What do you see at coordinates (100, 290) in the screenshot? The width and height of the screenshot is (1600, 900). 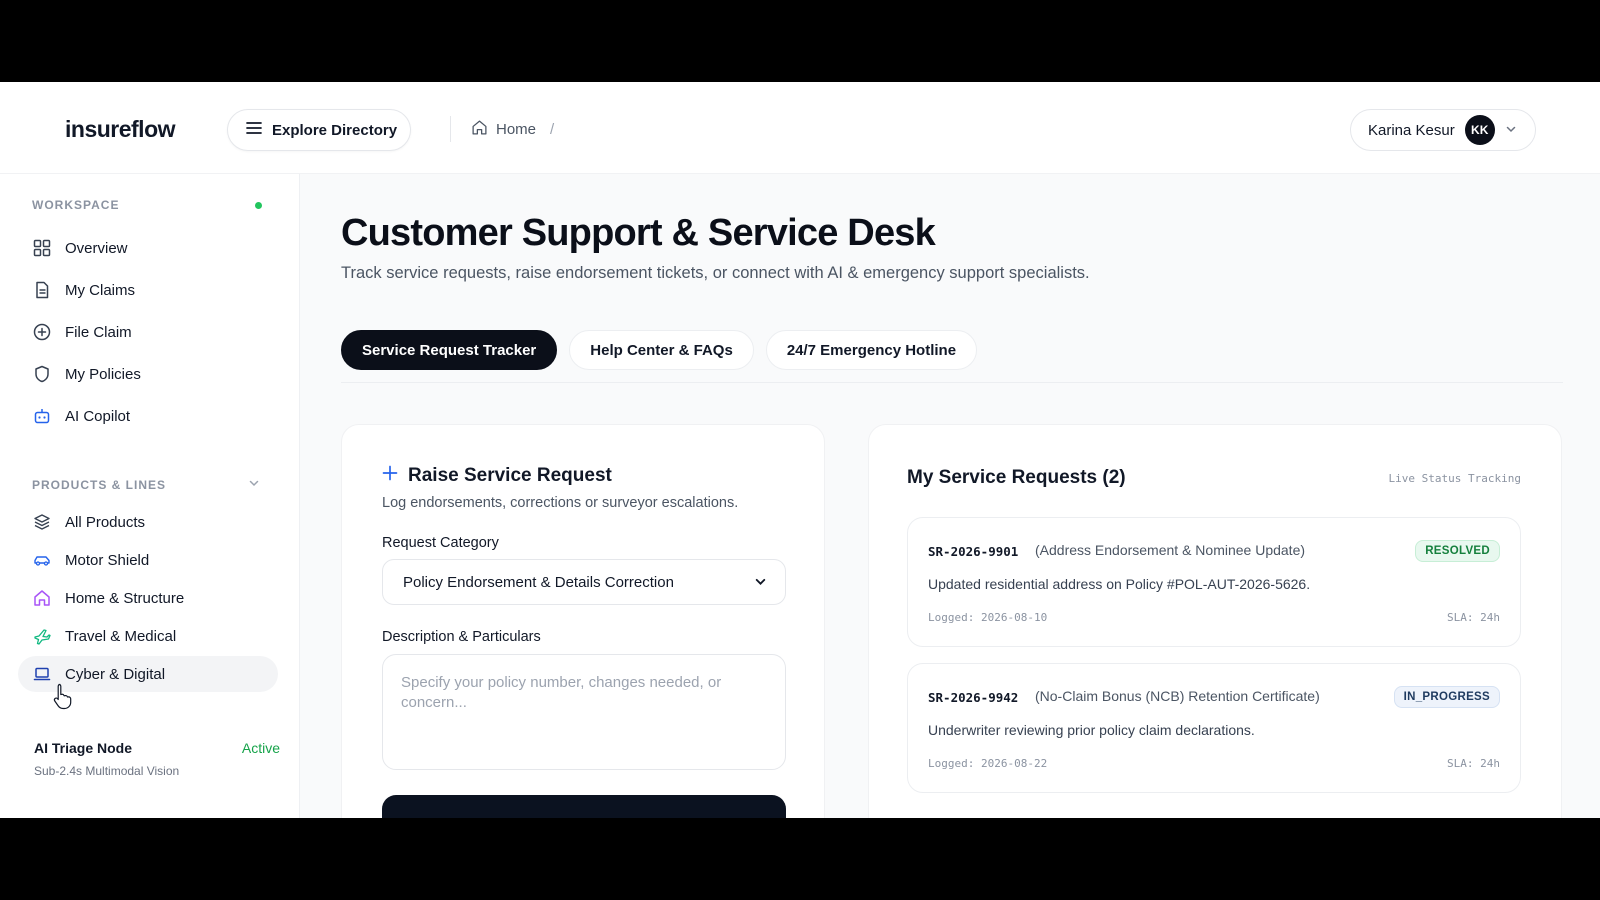 I see `sidebar-item-label: My Claims` at bounding box center [100, 290].